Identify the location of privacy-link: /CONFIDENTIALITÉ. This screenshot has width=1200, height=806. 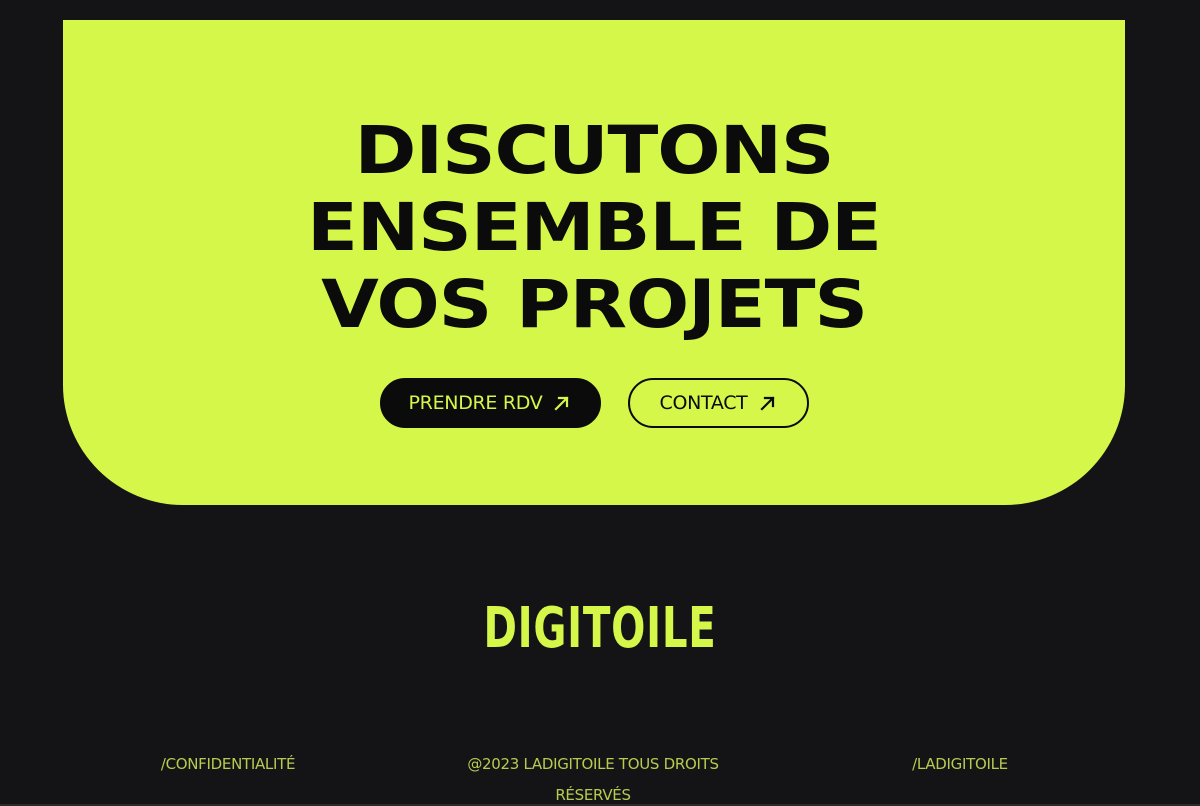
(228, 764).